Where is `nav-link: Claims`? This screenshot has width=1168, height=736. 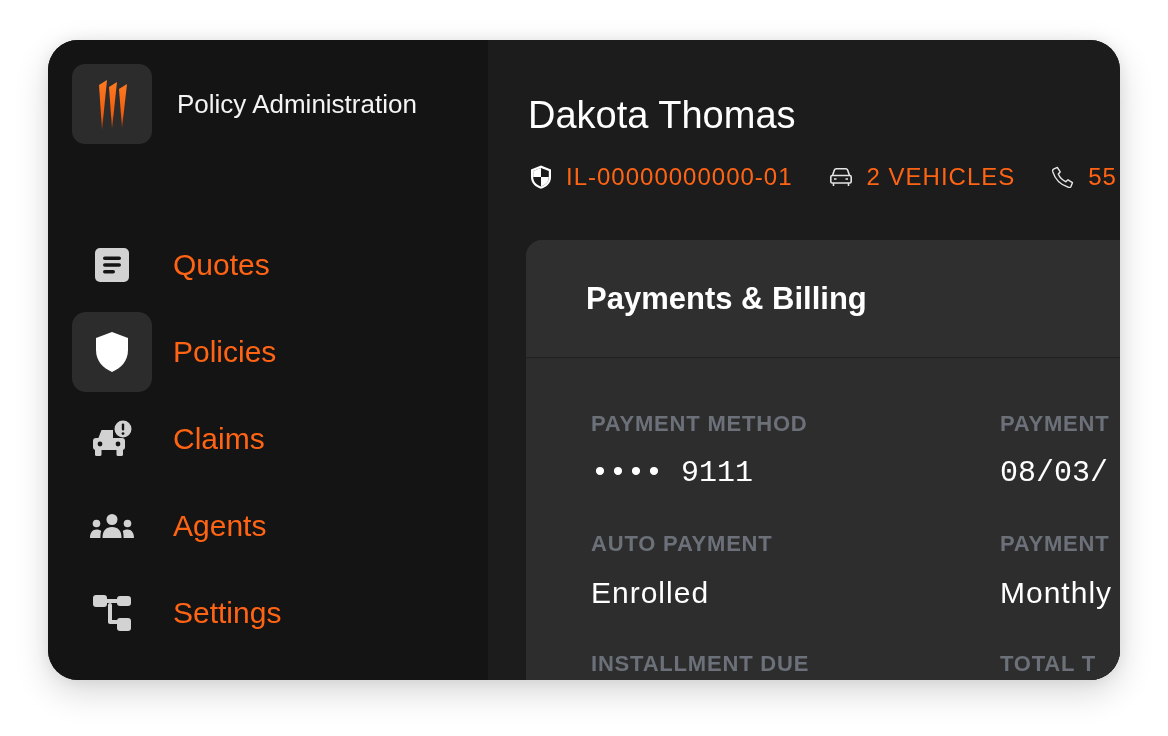 nav-link: Claims is located at coordinates (168, 439).